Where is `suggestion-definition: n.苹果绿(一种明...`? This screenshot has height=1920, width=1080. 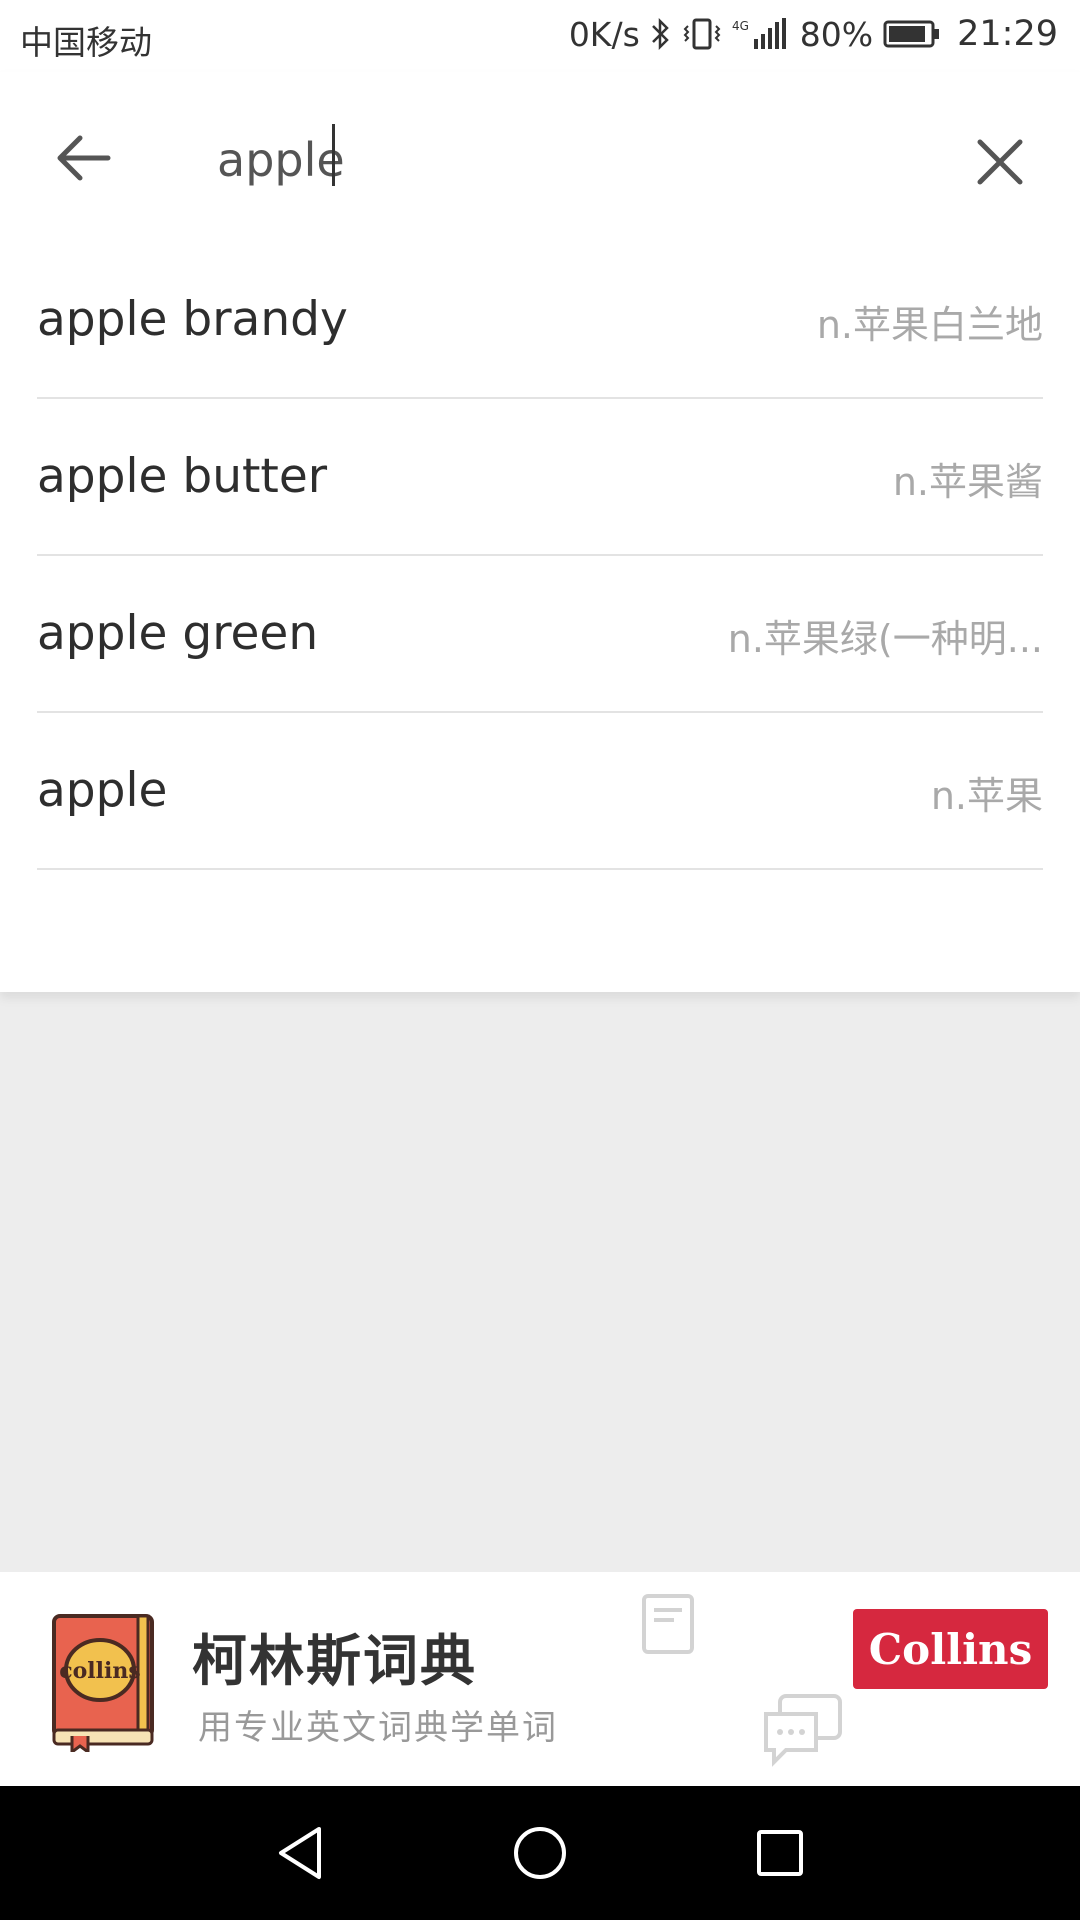 suggestion-definition: n.苹果绿(一种明... is located at coordinates (885, 639).